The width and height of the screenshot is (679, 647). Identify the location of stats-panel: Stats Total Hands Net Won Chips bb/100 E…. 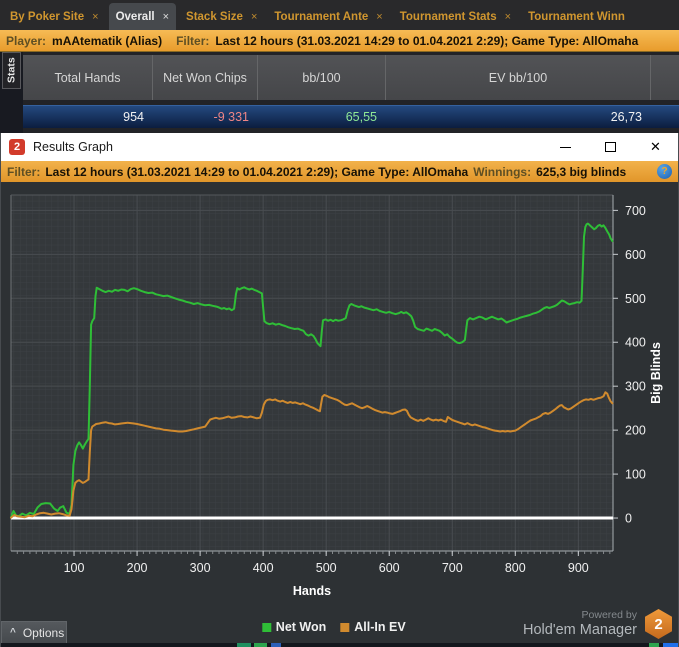
(339, 92).